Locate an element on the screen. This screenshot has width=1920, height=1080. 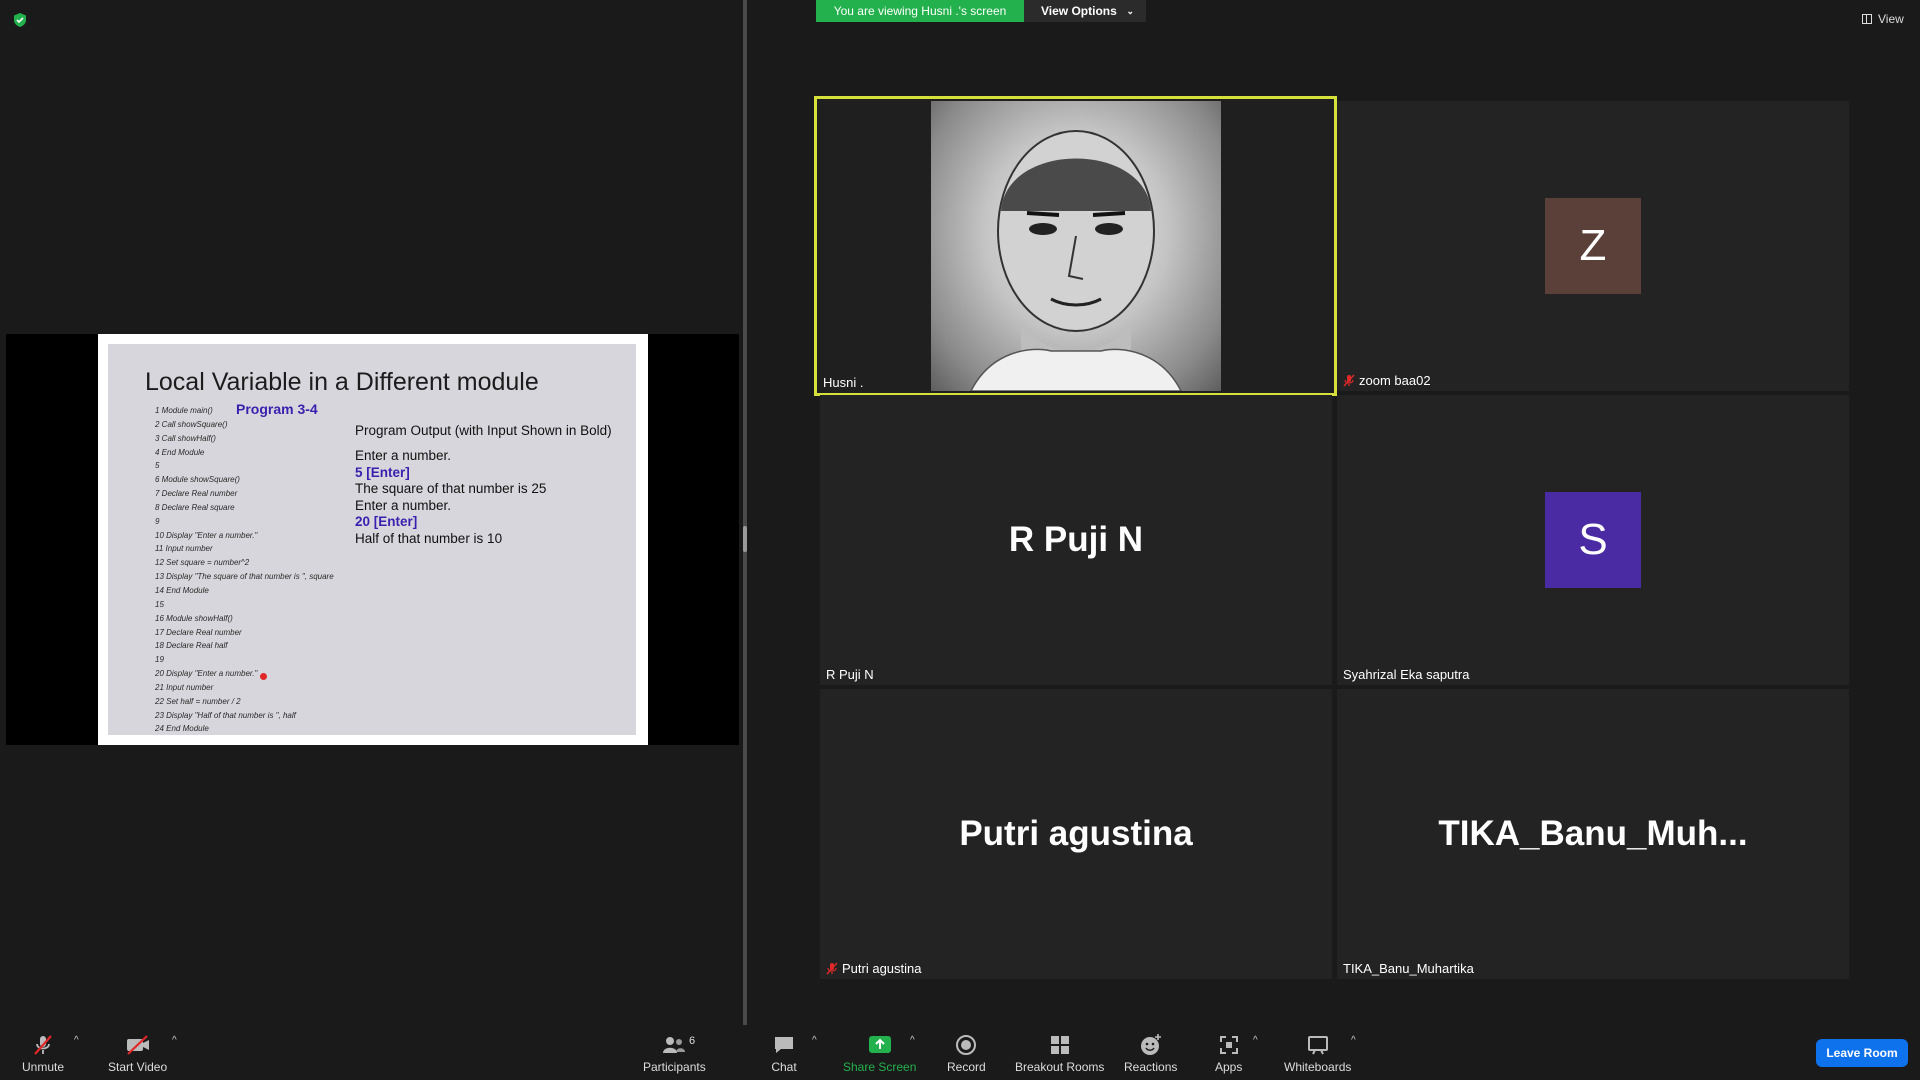
chat-options-caret: ^ is located at coordinates (814, 1040).